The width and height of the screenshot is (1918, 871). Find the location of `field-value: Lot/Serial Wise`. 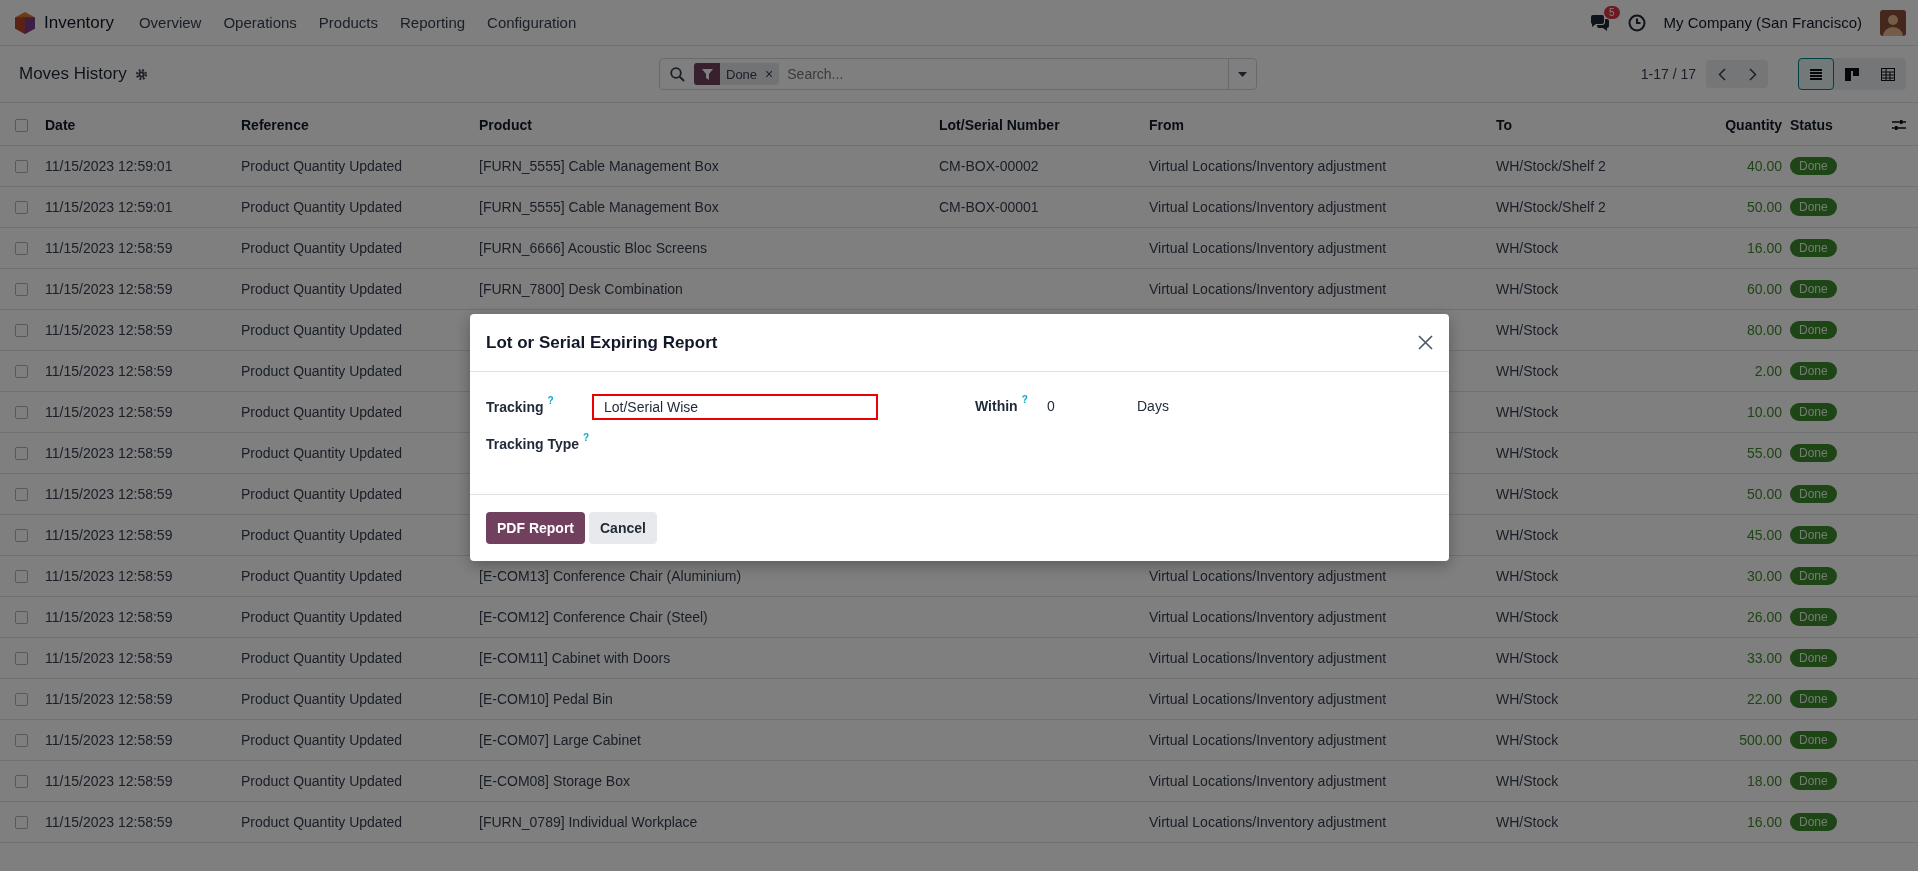

field-value: Lot/Serial Wise is located at coordinates (735, 407).